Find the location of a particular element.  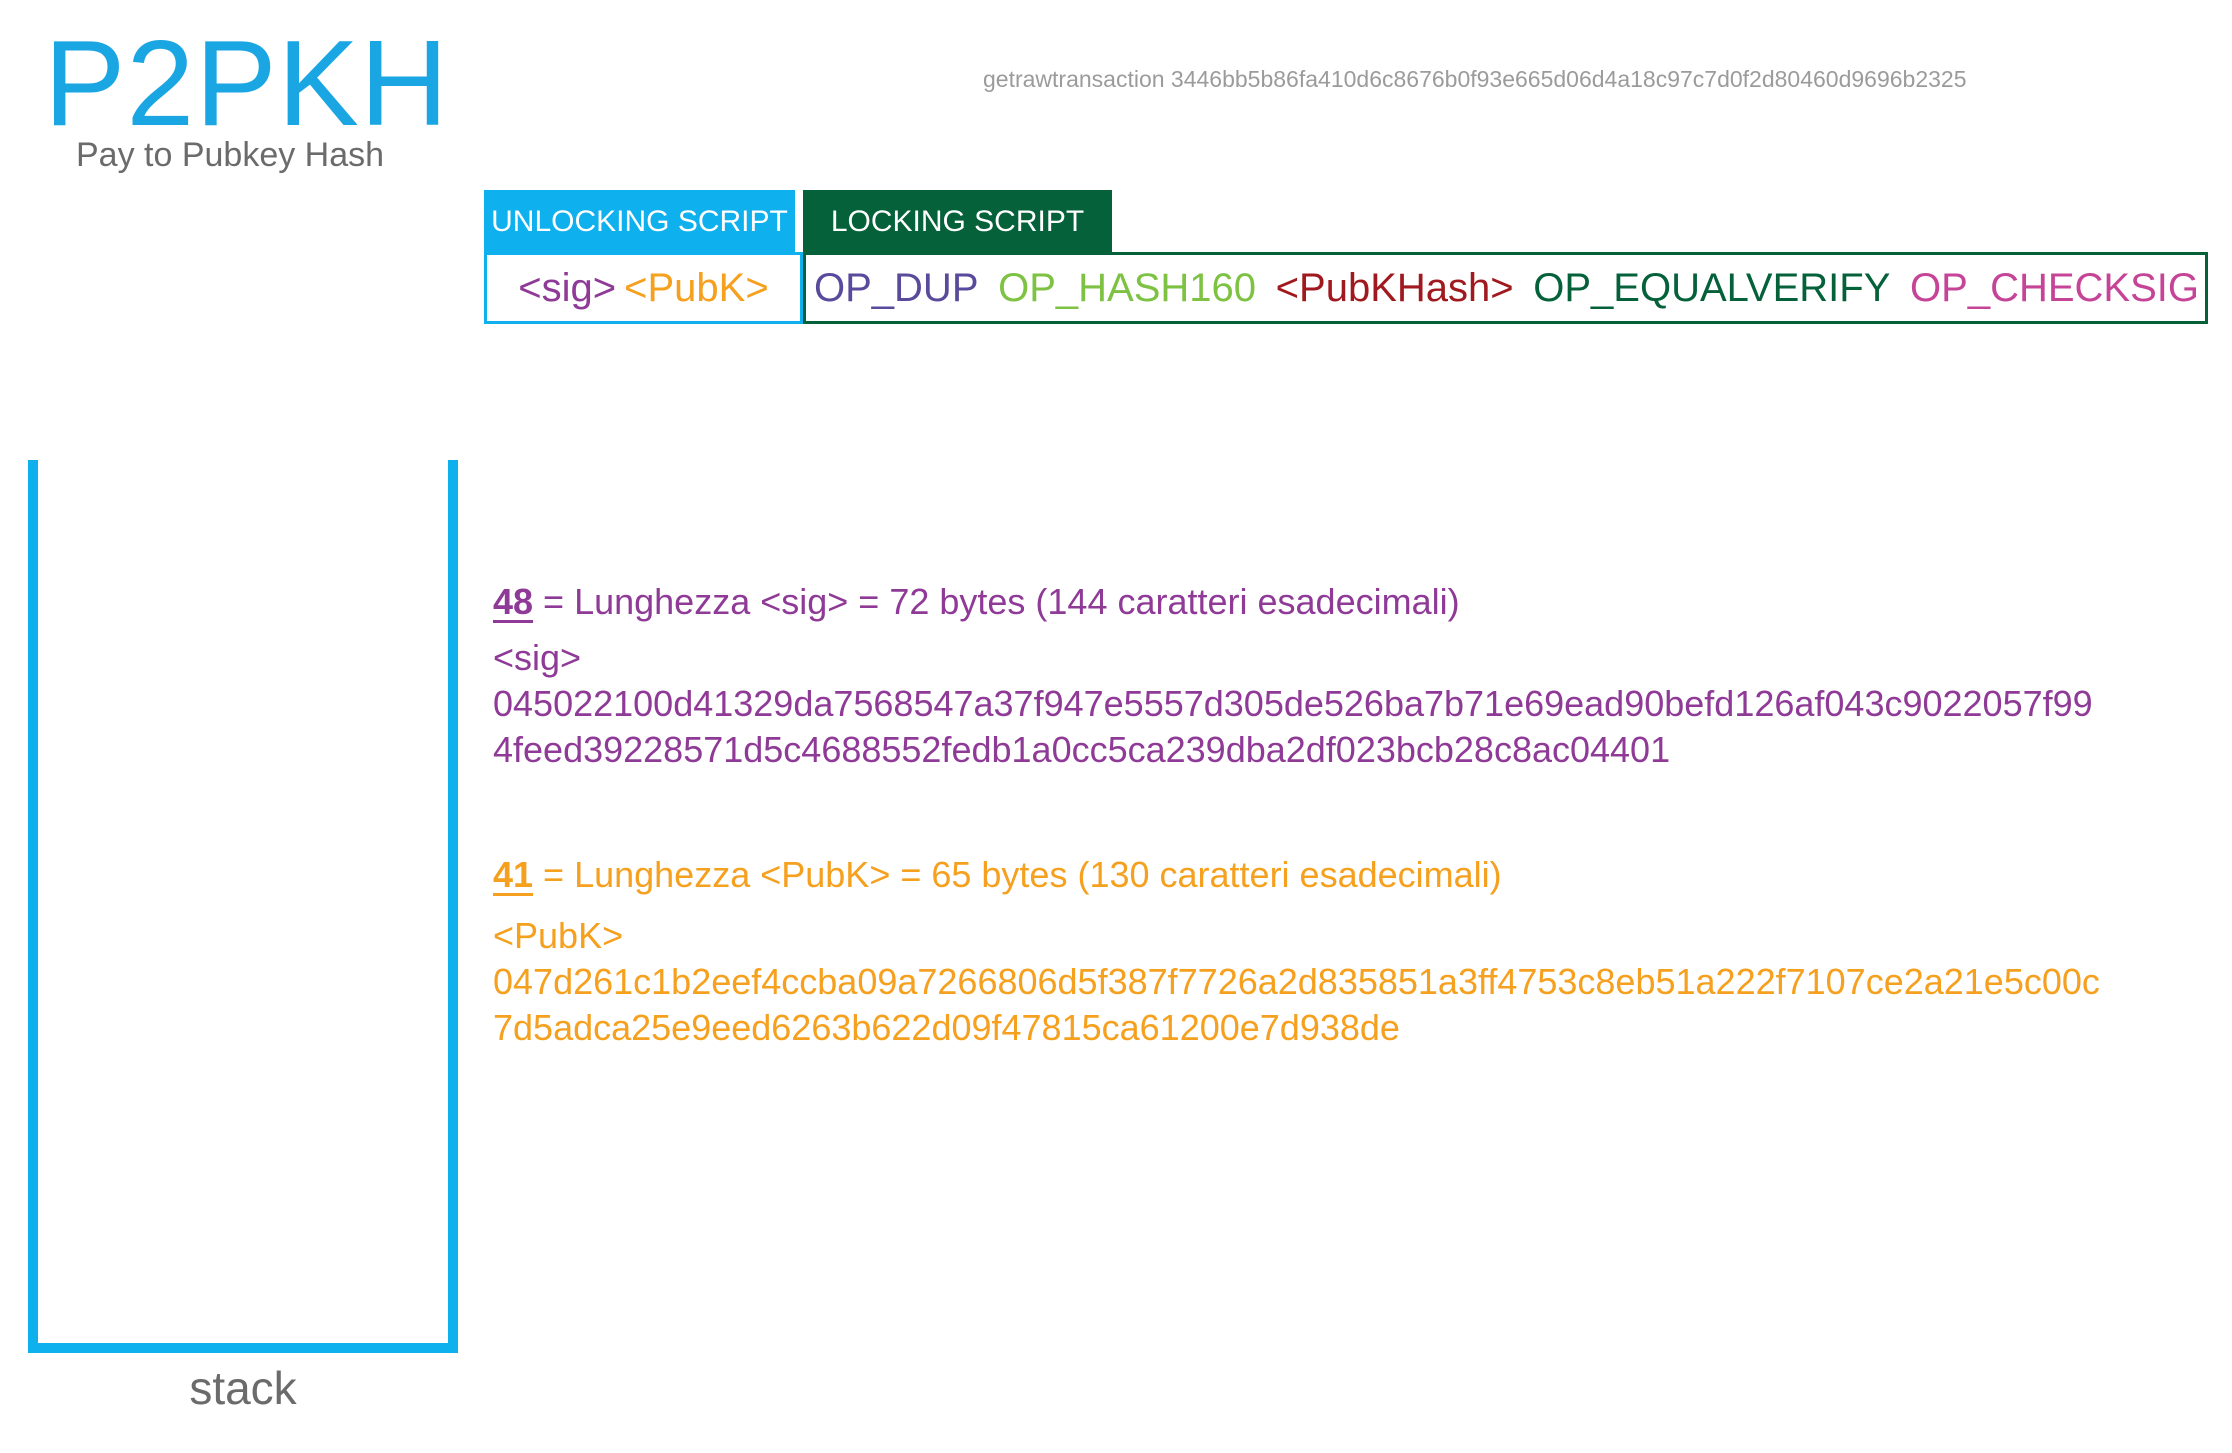

stack-label: stack is located at coordinates (243, 1388).